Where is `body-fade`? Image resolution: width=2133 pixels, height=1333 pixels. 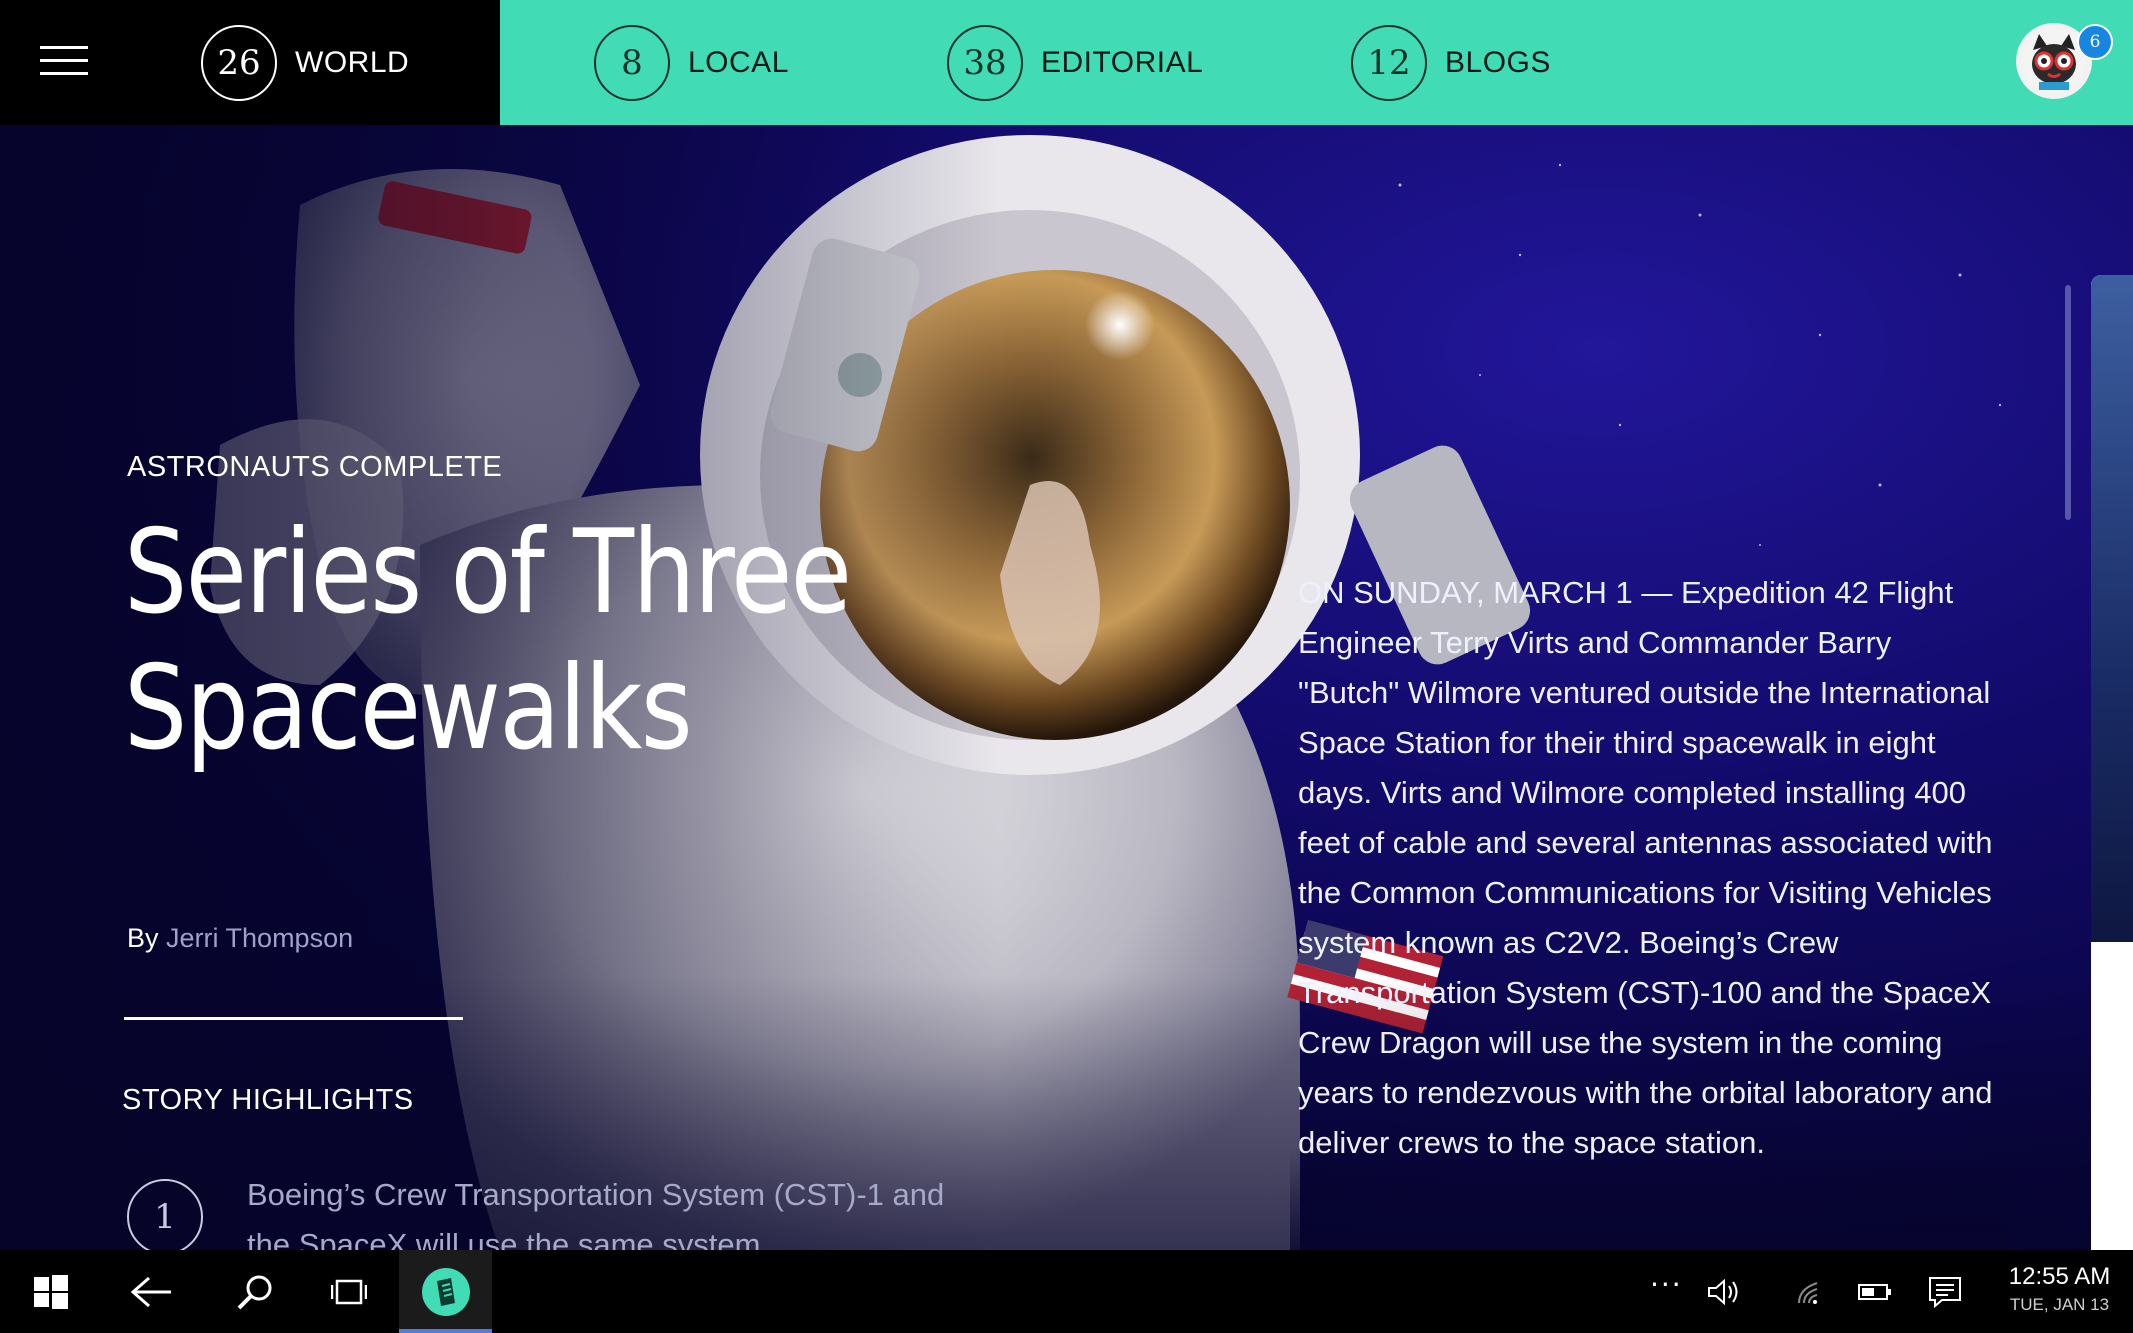 body-fade is located at coordinates (1650, 1200).